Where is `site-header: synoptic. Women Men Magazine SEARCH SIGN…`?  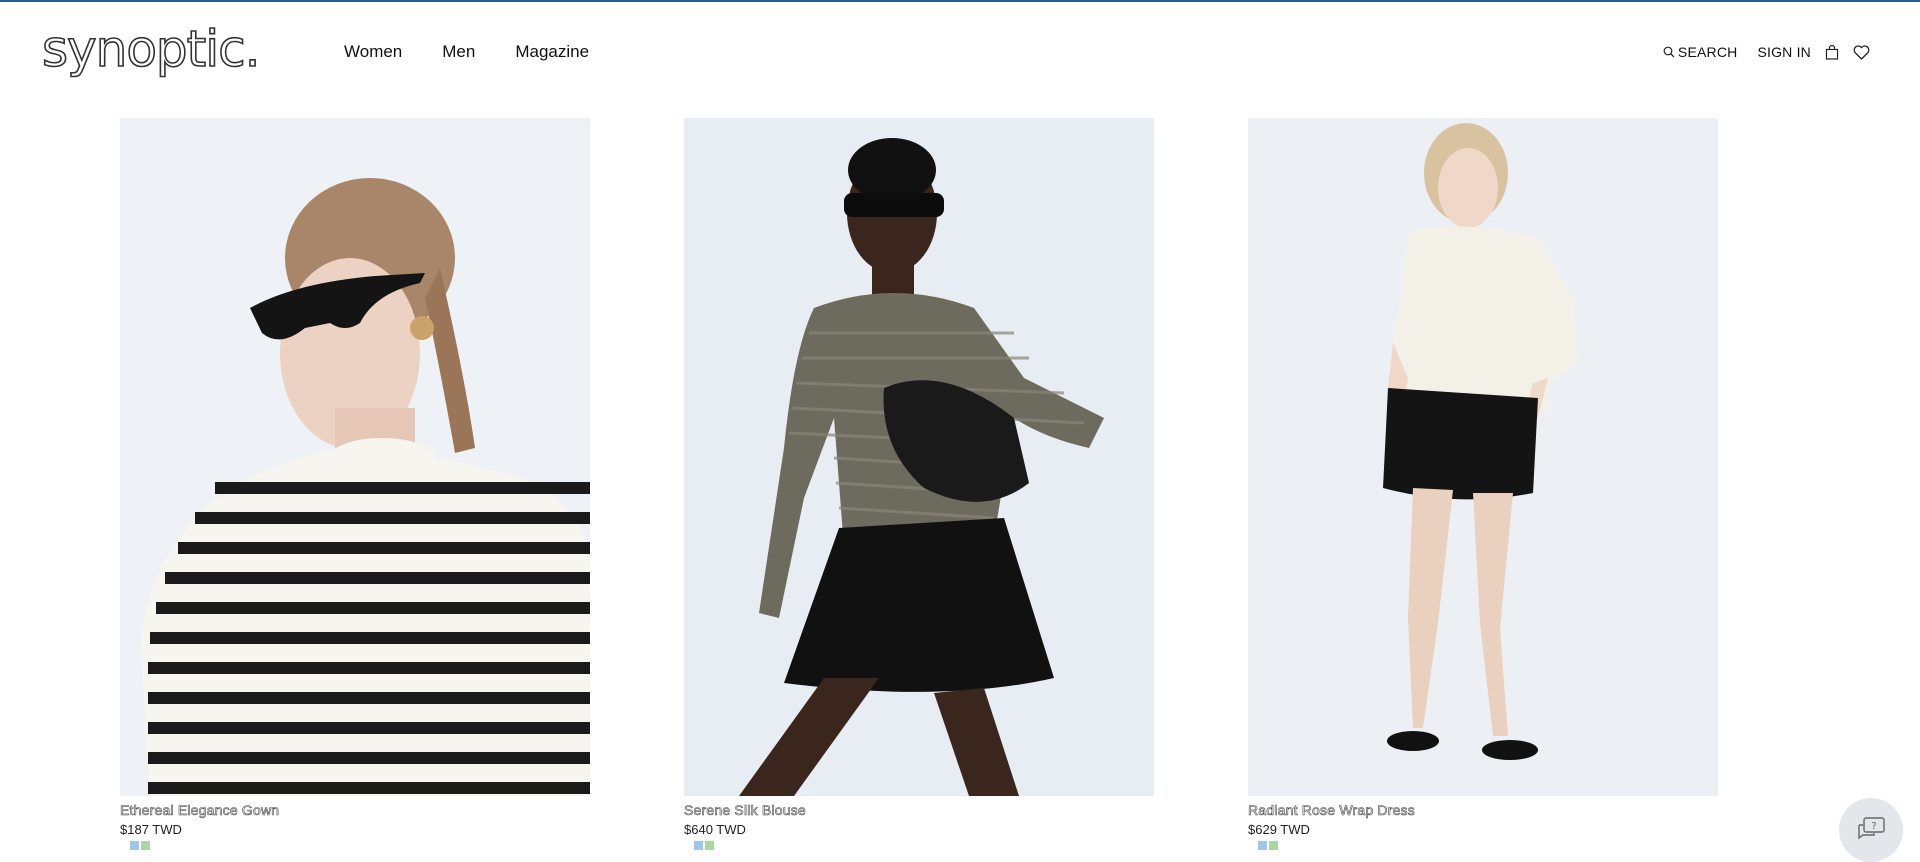
site-header: synoptic. Women Men Magazine SEARCH SIGN… is located at coordinates (960, 52).